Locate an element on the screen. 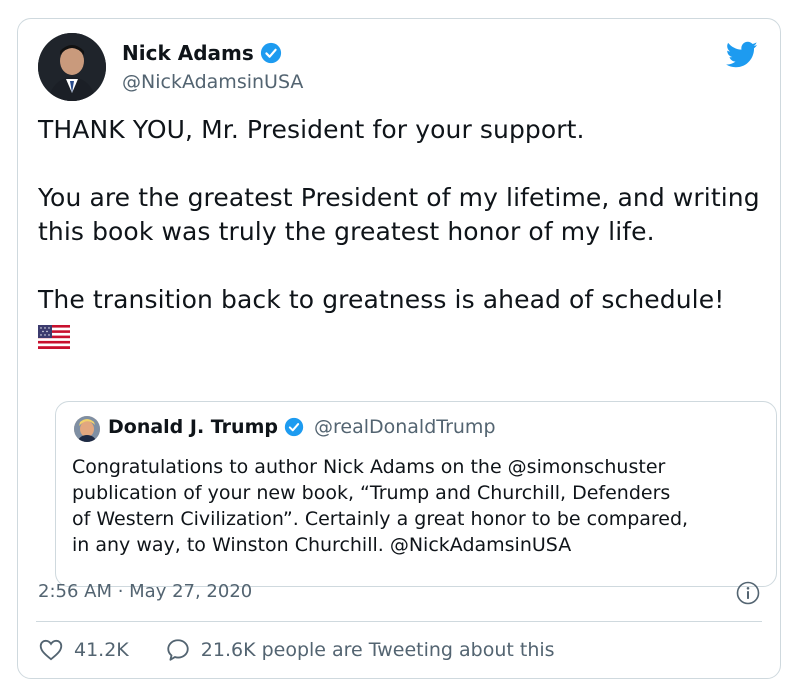 The width and height of the screenshot is (800, 699). author-avatar is located at coordinates (72, 67).